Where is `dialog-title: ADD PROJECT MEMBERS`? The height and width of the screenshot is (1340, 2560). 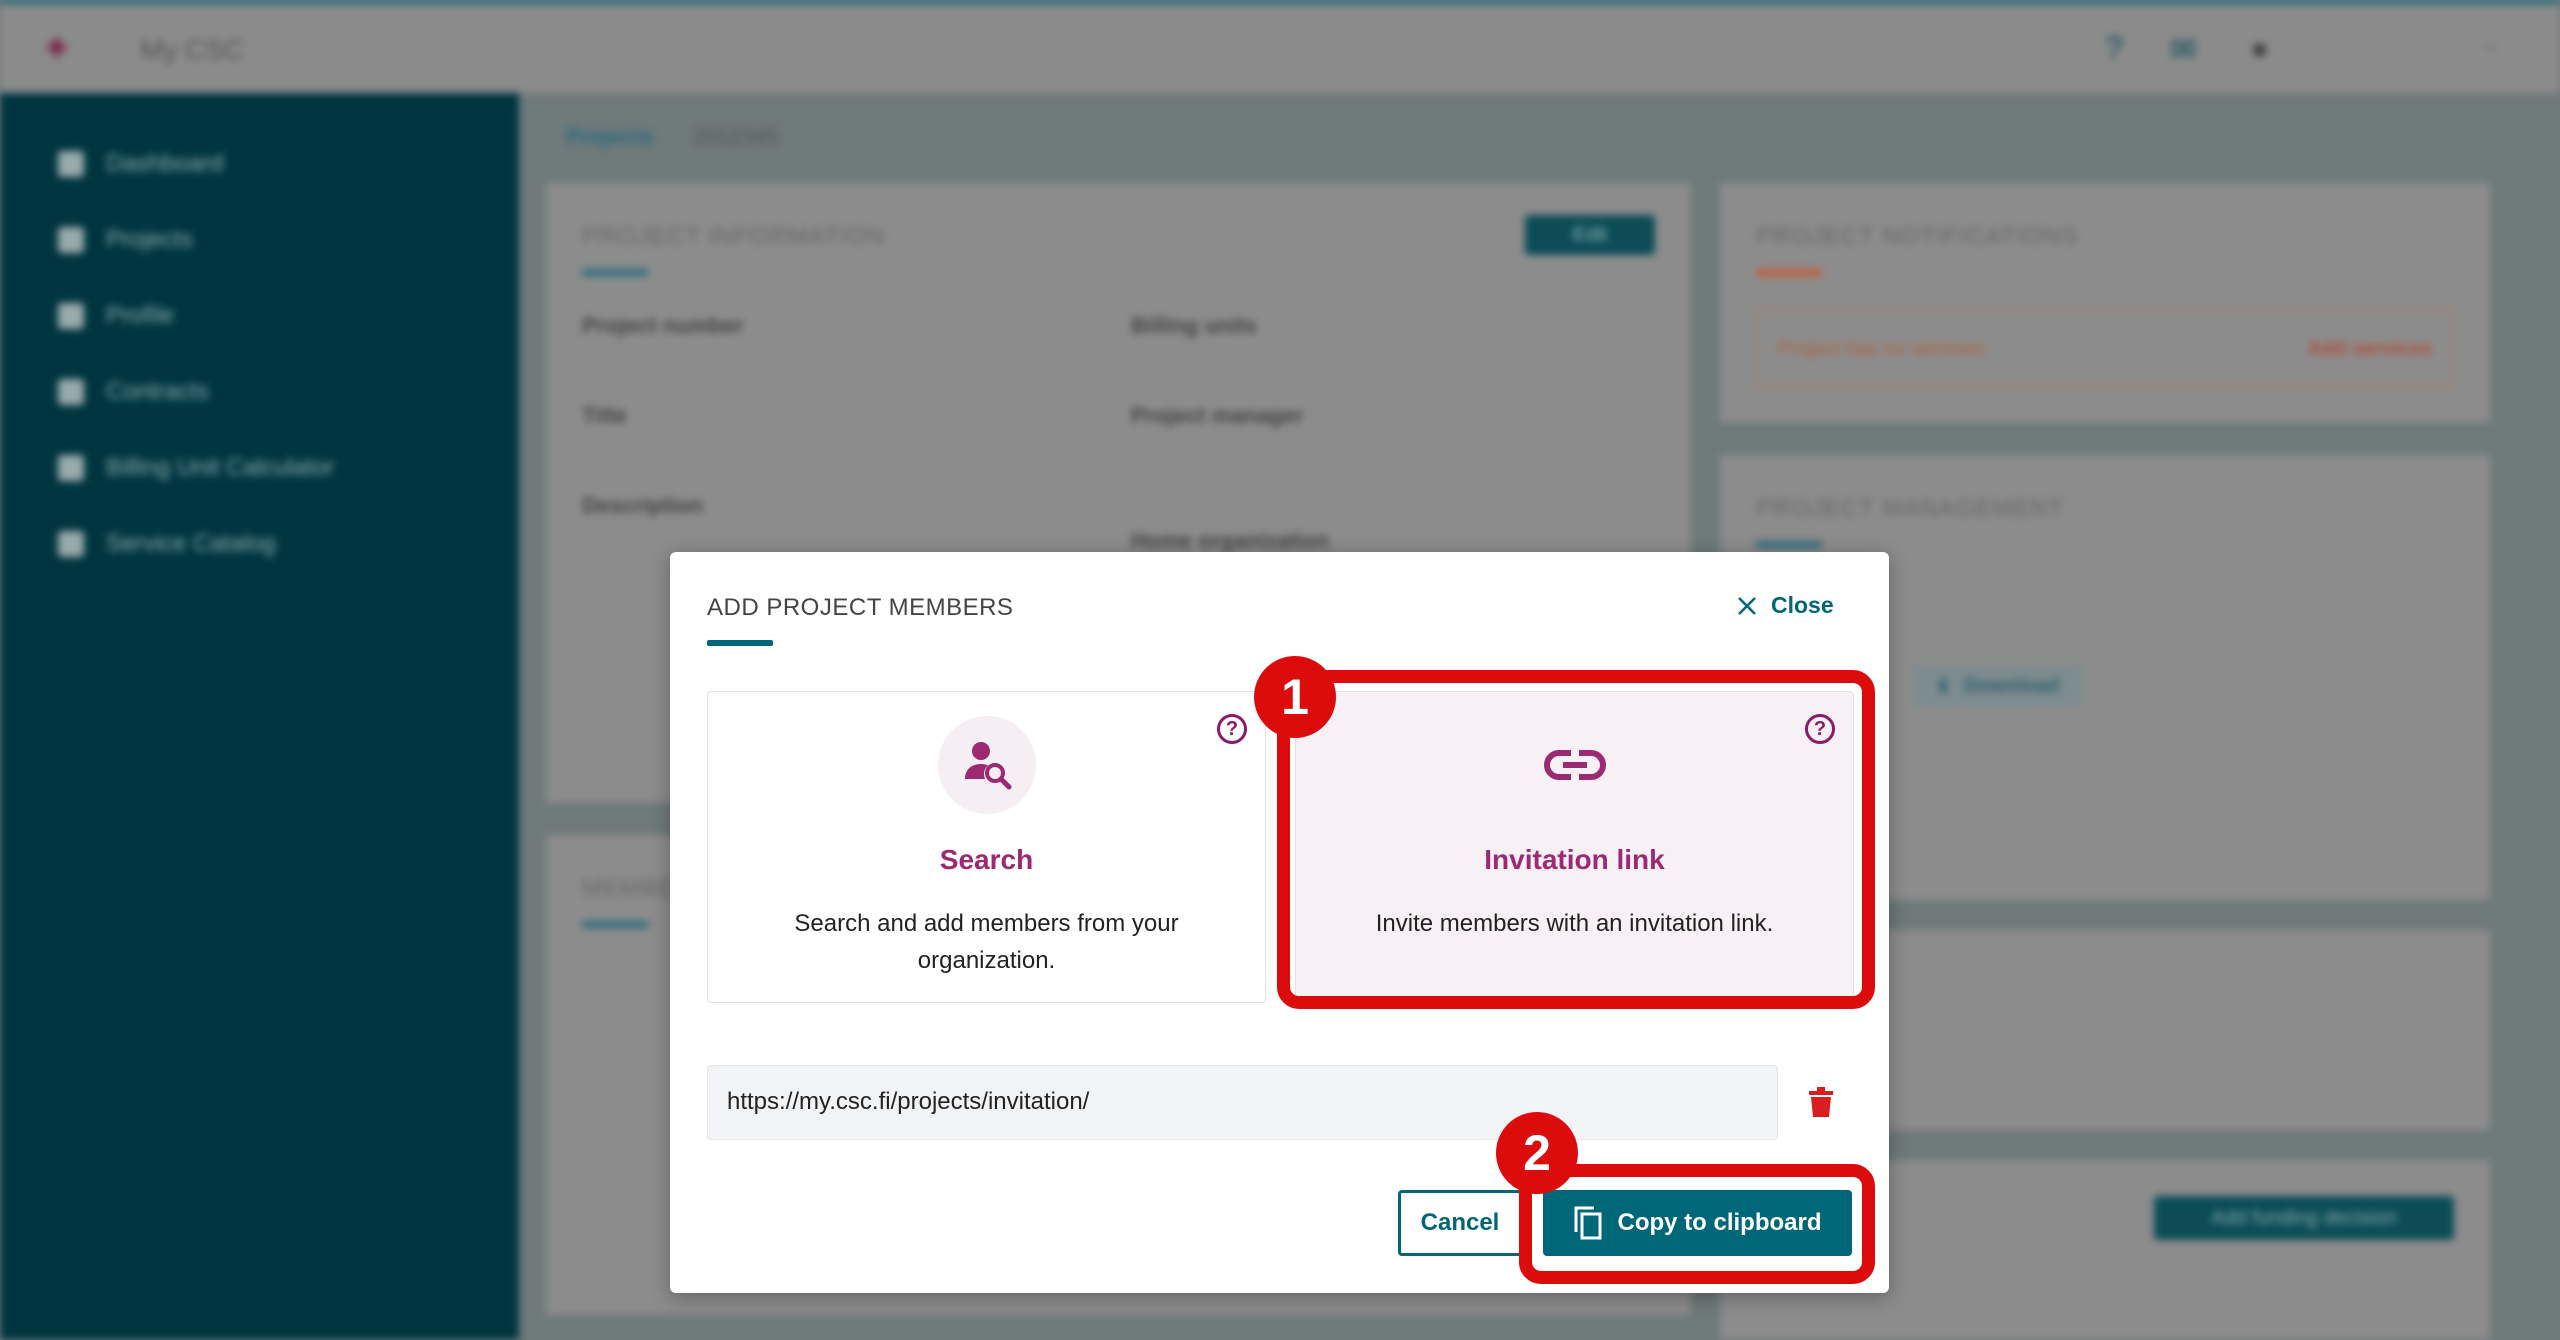
dialog-title: ADD PROJECT MEMBERS is located at coordinates (860, 607).